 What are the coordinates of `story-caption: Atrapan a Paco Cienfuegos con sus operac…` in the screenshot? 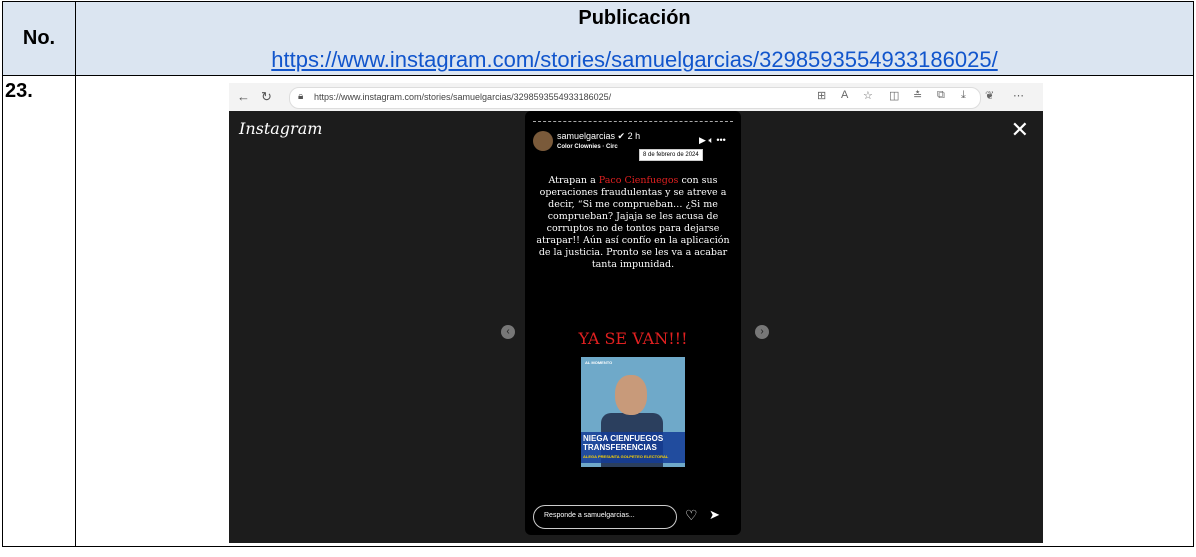 It's located at (633, 222).